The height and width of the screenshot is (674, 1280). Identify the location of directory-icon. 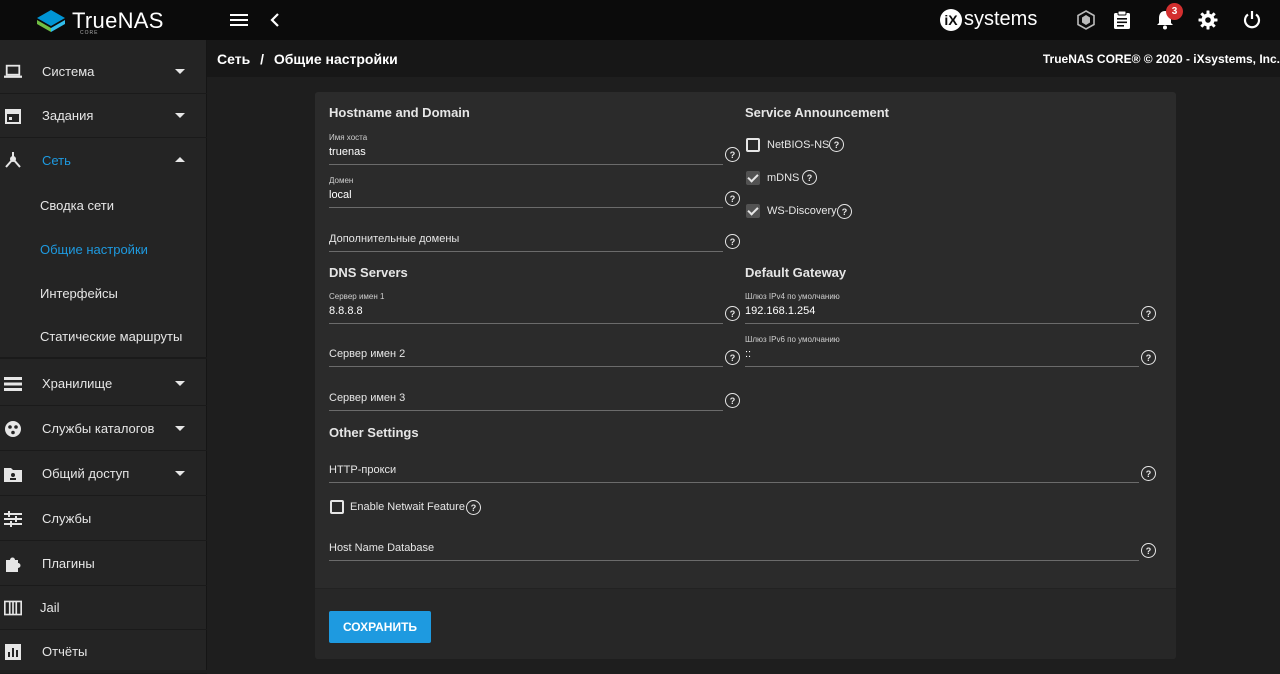
(13, 429).